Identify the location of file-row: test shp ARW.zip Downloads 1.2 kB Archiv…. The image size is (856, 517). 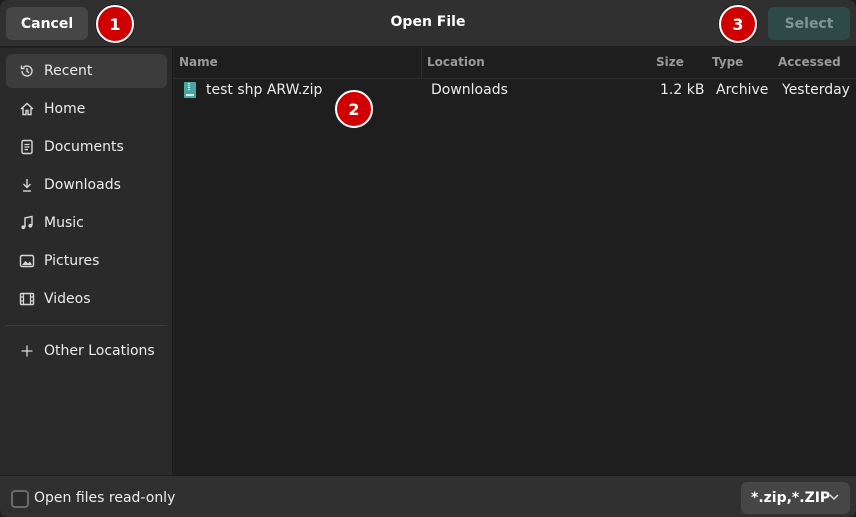
(515, 92).